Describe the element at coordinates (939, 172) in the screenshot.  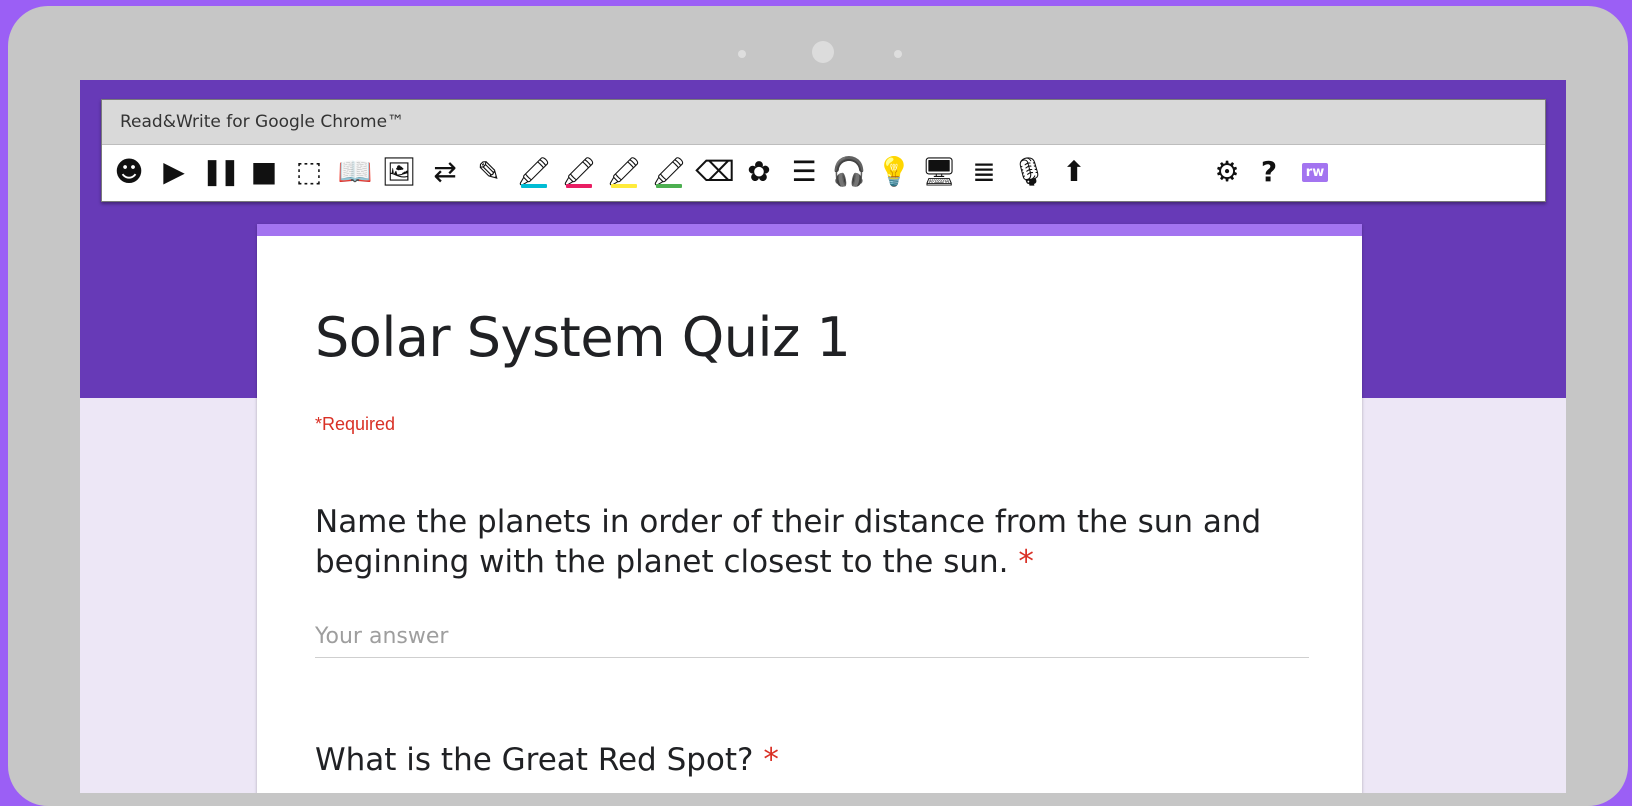
I see `simplify-page-icon: 🖥` at that location.